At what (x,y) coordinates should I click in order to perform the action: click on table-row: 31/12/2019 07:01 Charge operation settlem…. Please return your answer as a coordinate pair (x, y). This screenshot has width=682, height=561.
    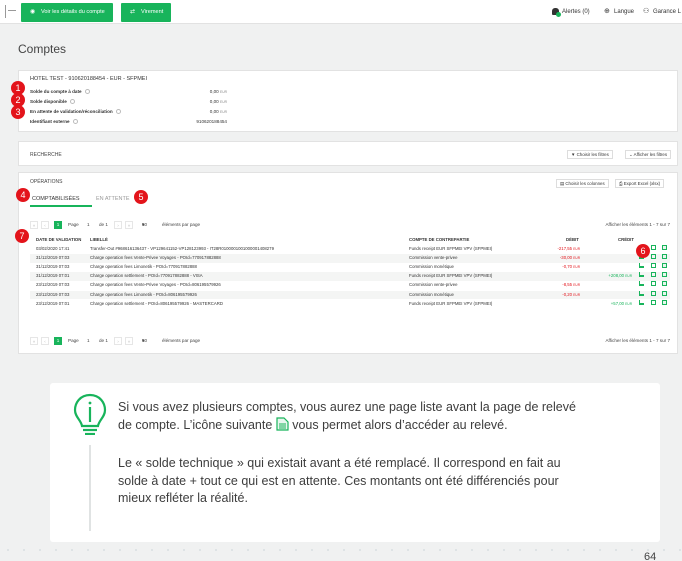
    Looking at the image, I should click on (350, 276).